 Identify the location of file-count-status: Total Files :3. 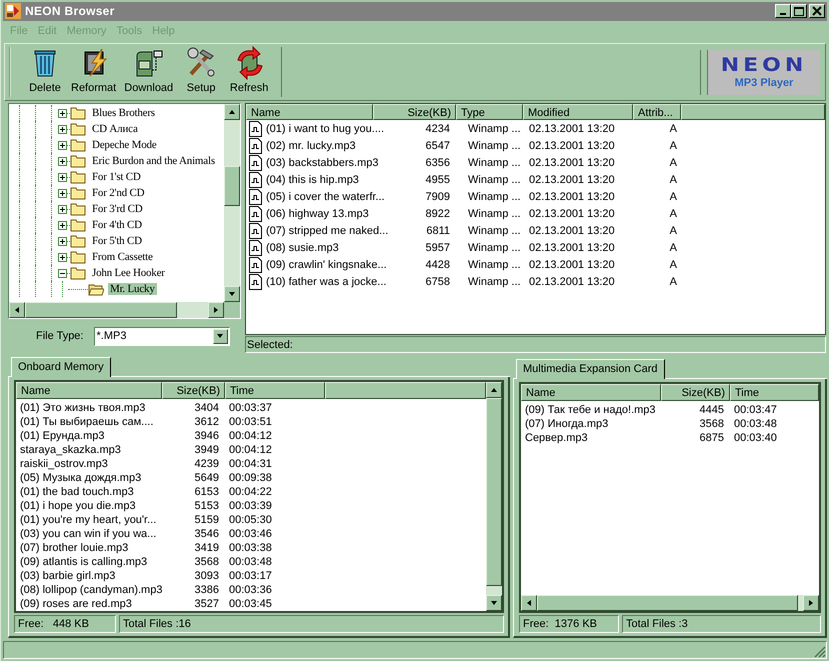
(721, 624).